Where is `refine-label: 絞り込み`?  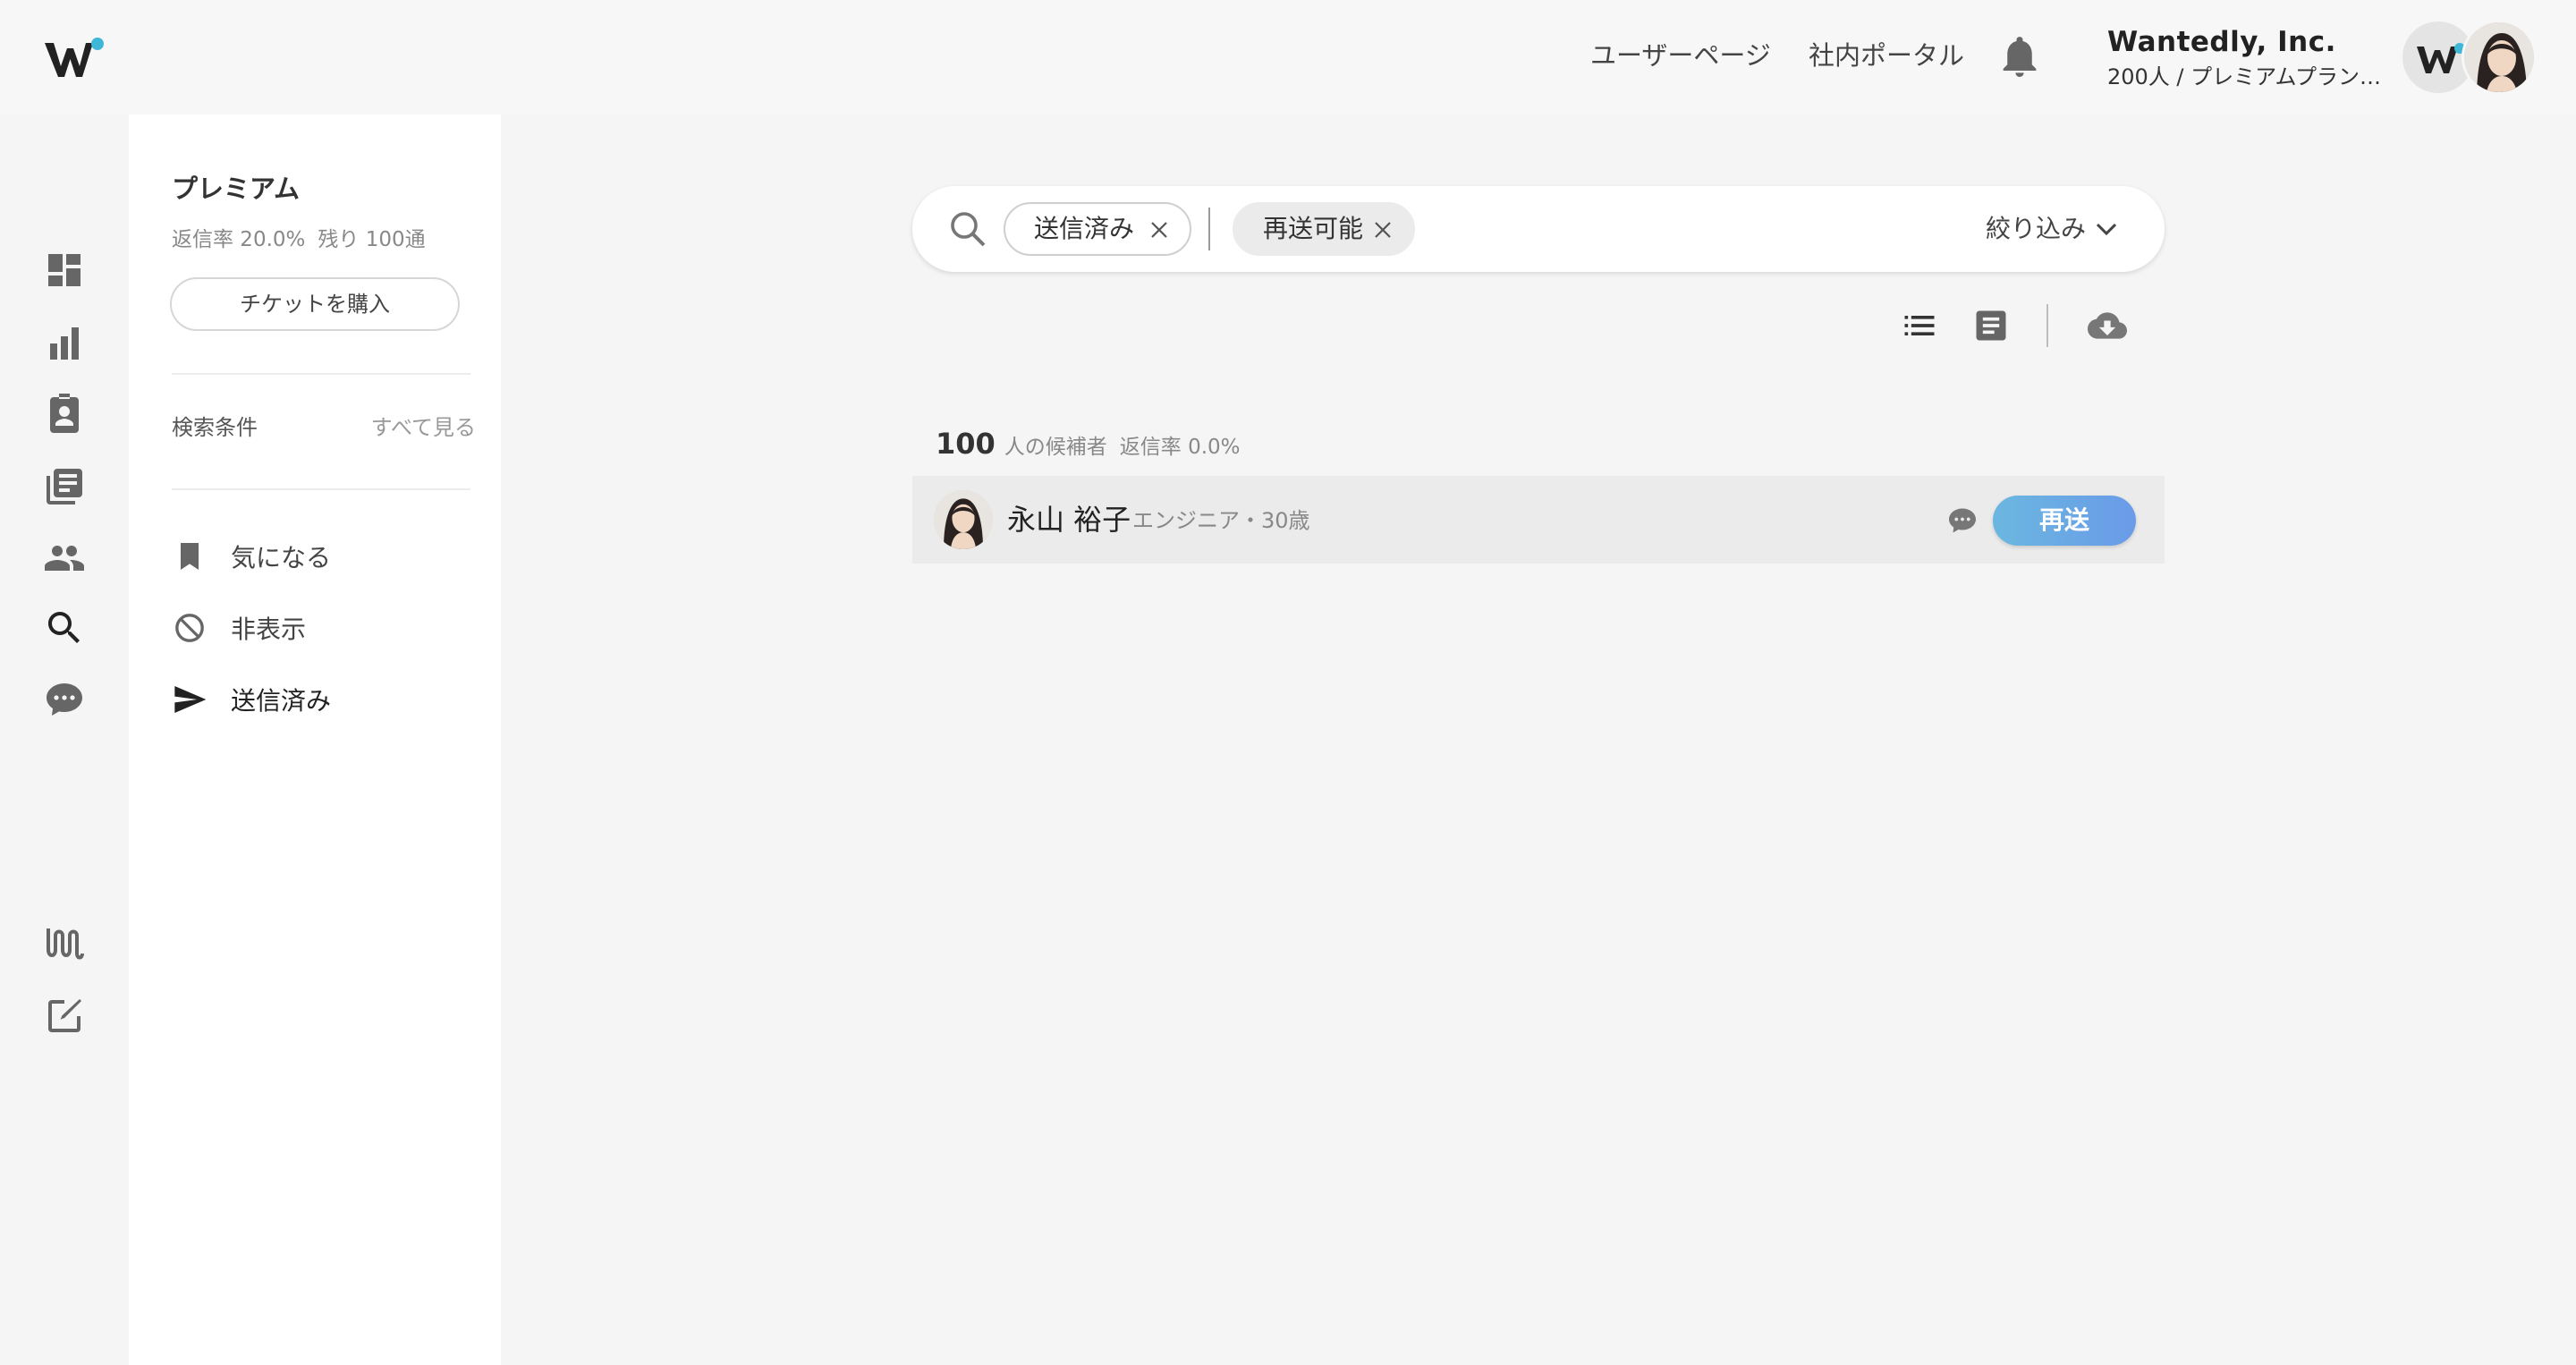
refine-label: 絞り込み is located at coordinates (2035, 228).